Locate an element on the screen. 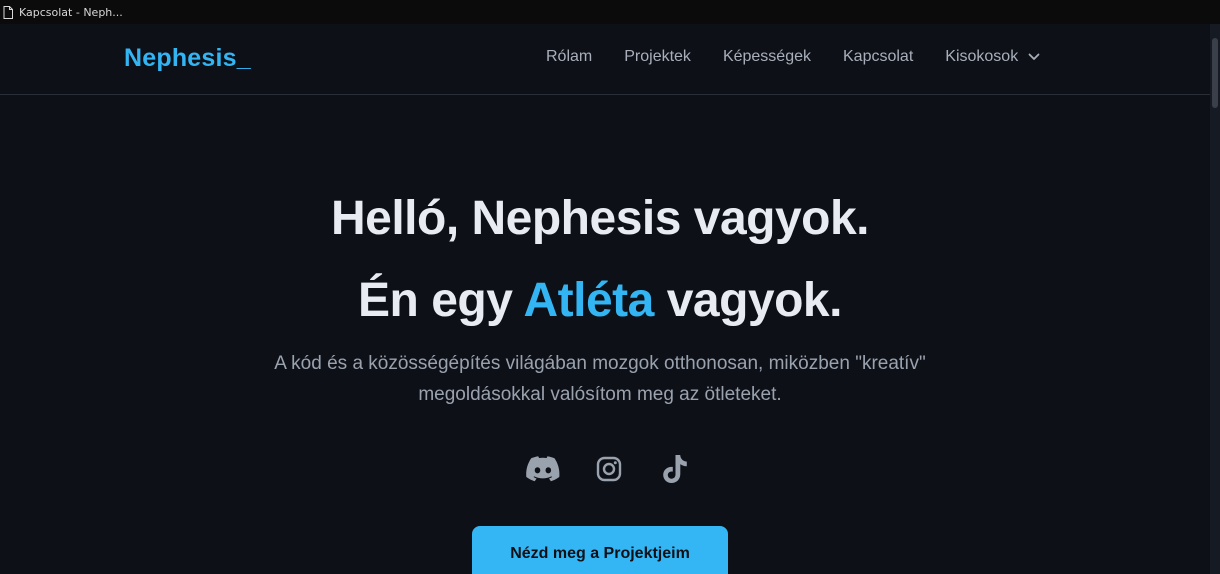 This screenshot has height=574, width=1220. nav-dropdown-kisokosok: Kisokosok is located at coordinates (992, 57).